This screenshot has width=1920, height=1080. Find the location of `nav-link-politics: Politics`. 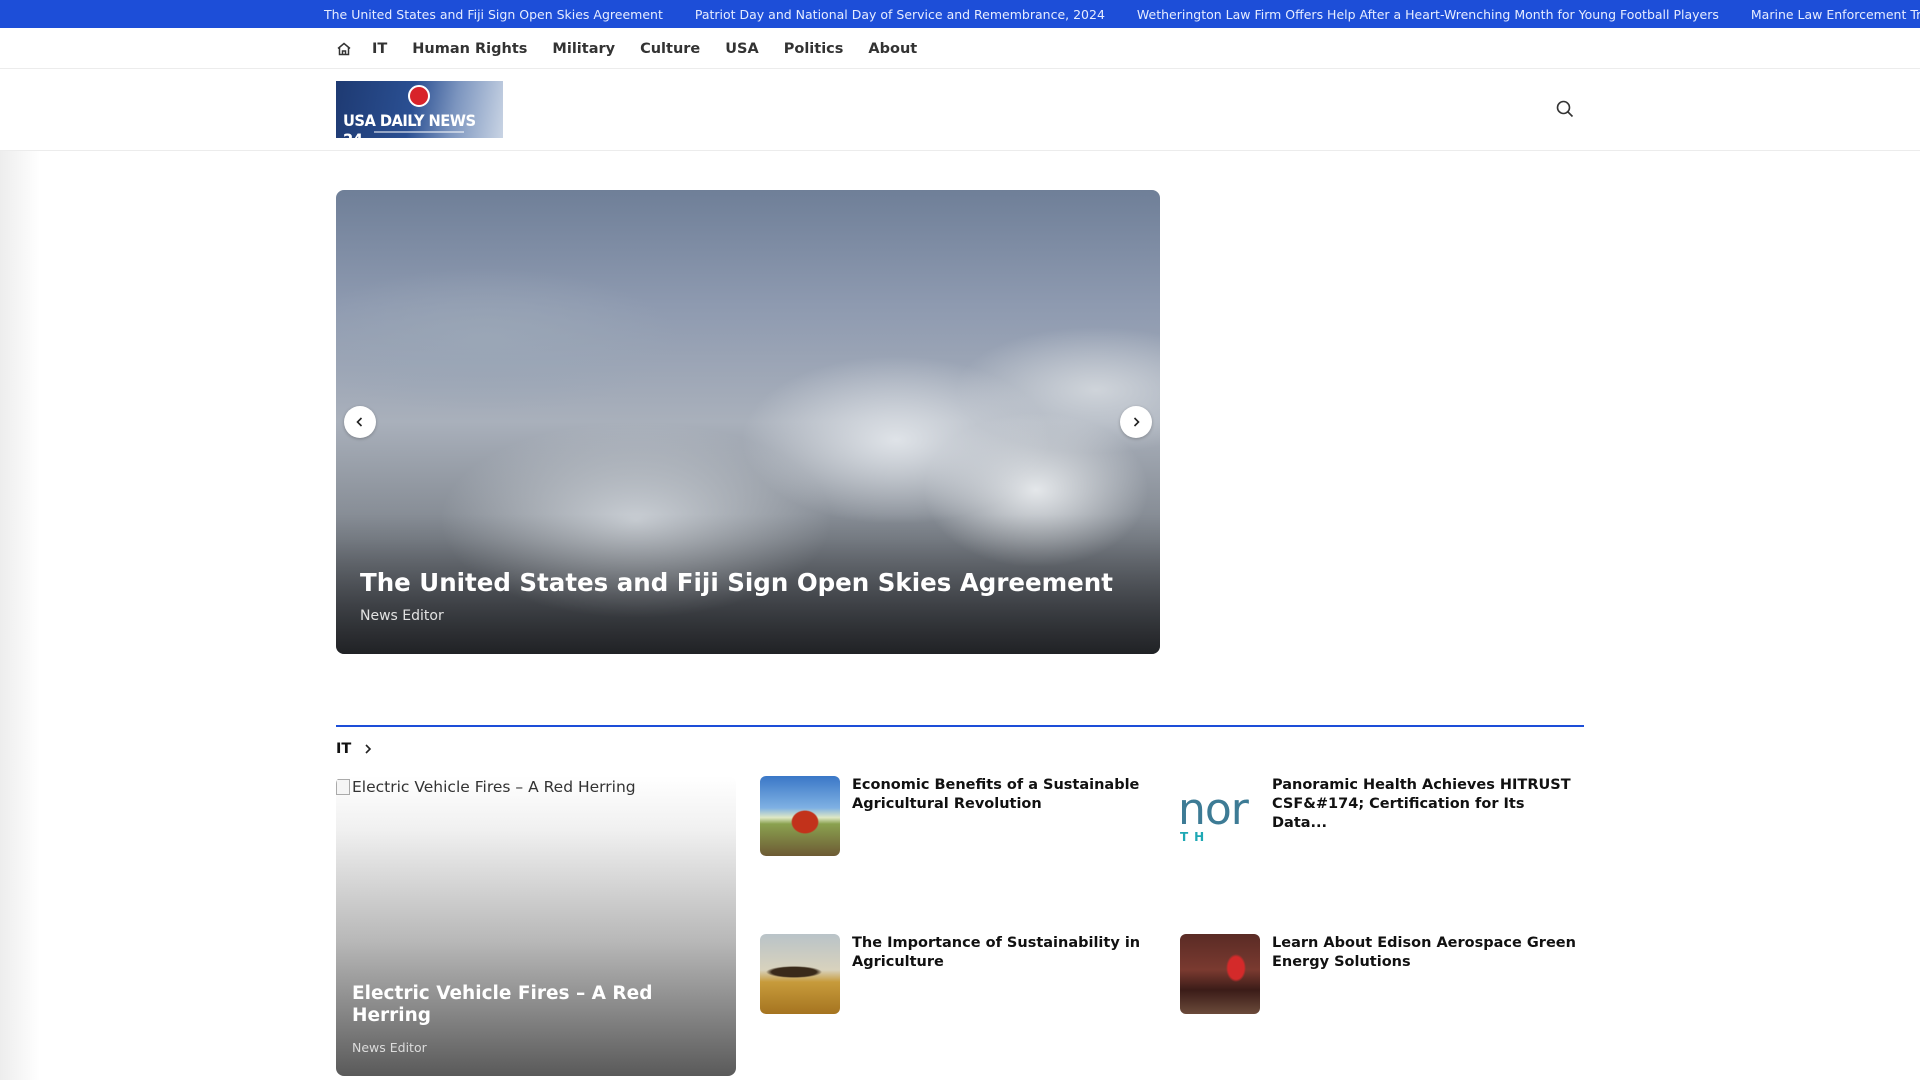

nav-link-politics: Politics is located at coordinates (814, 49).